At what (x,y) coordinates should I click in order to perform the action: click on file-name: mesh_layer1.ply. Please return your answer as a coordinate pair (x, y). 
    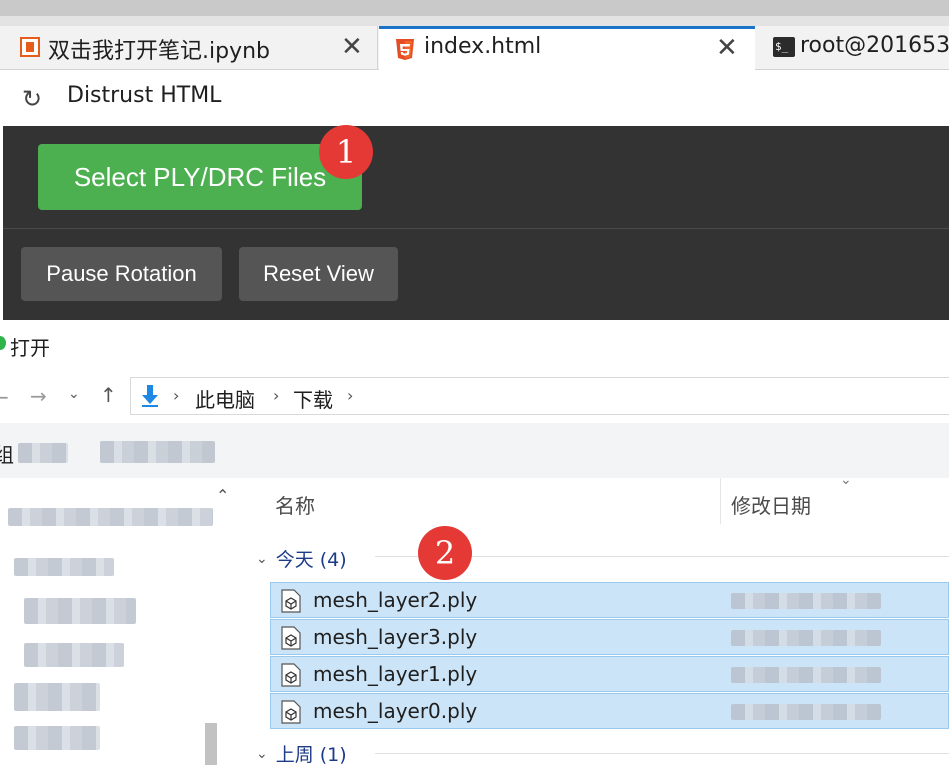
    Looking at the image, I should click on (395, 674).